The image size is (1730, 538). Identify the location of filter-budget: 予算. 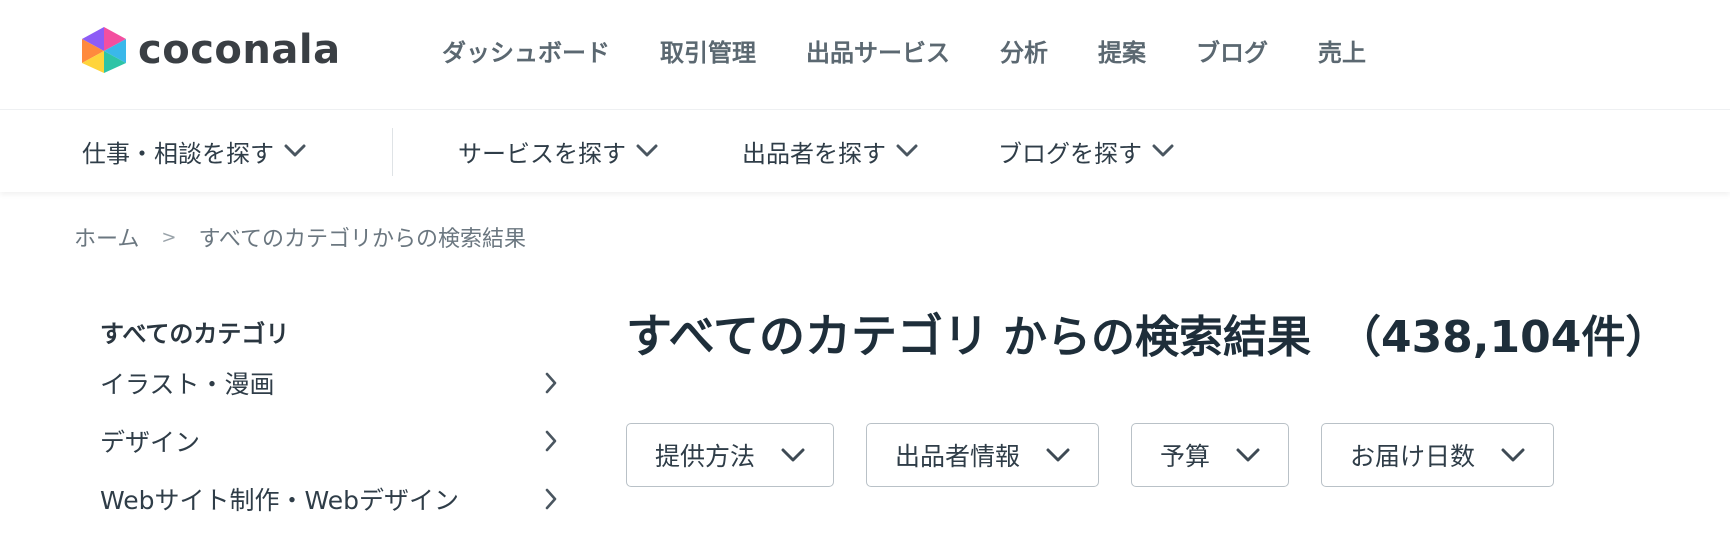
(1210, 455).